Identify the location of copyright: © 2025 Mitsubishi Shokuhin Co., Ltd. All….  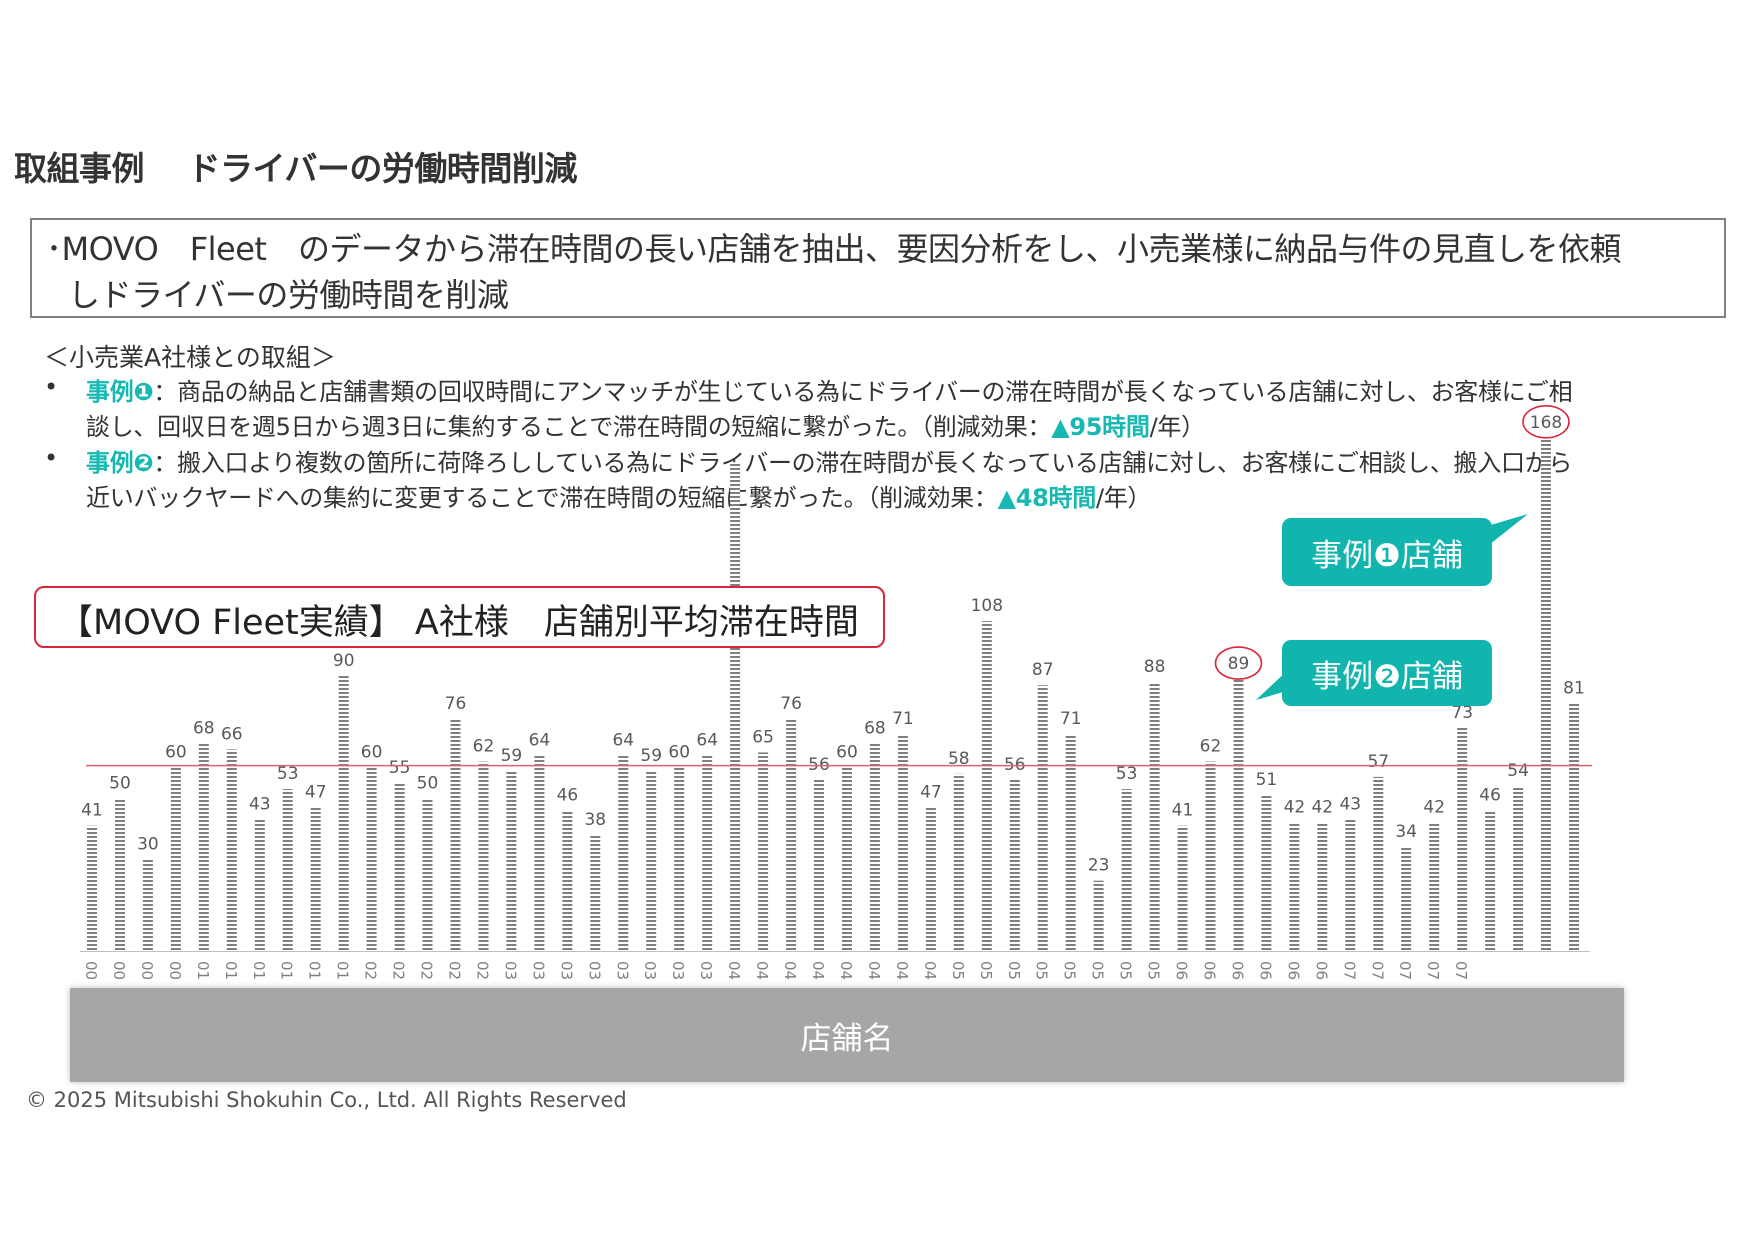
(326, 1100).